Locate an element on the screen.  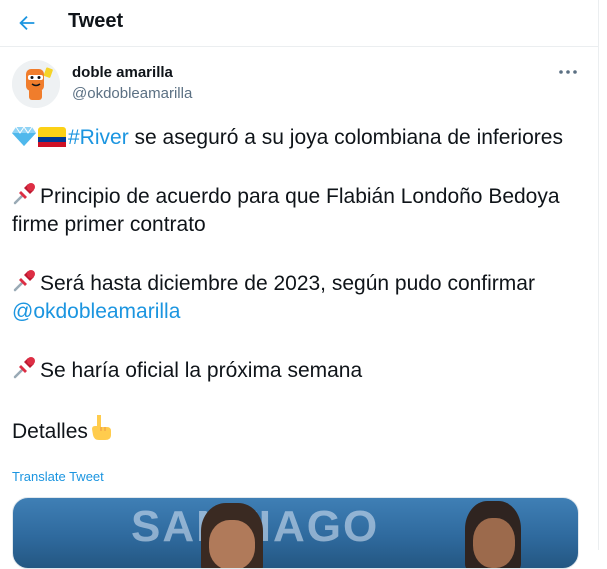
tweet-media-image: SANTIAGO is located at coordinates (295, 533).